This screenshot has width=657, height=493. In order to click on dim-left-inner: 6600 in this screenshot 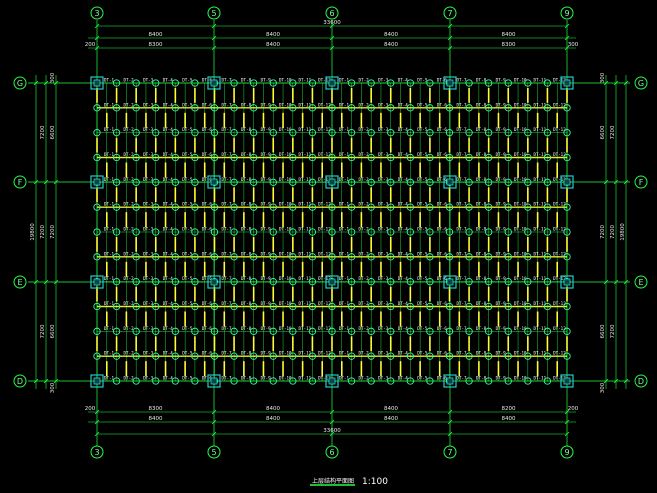, I will do `click(53, 132)`.